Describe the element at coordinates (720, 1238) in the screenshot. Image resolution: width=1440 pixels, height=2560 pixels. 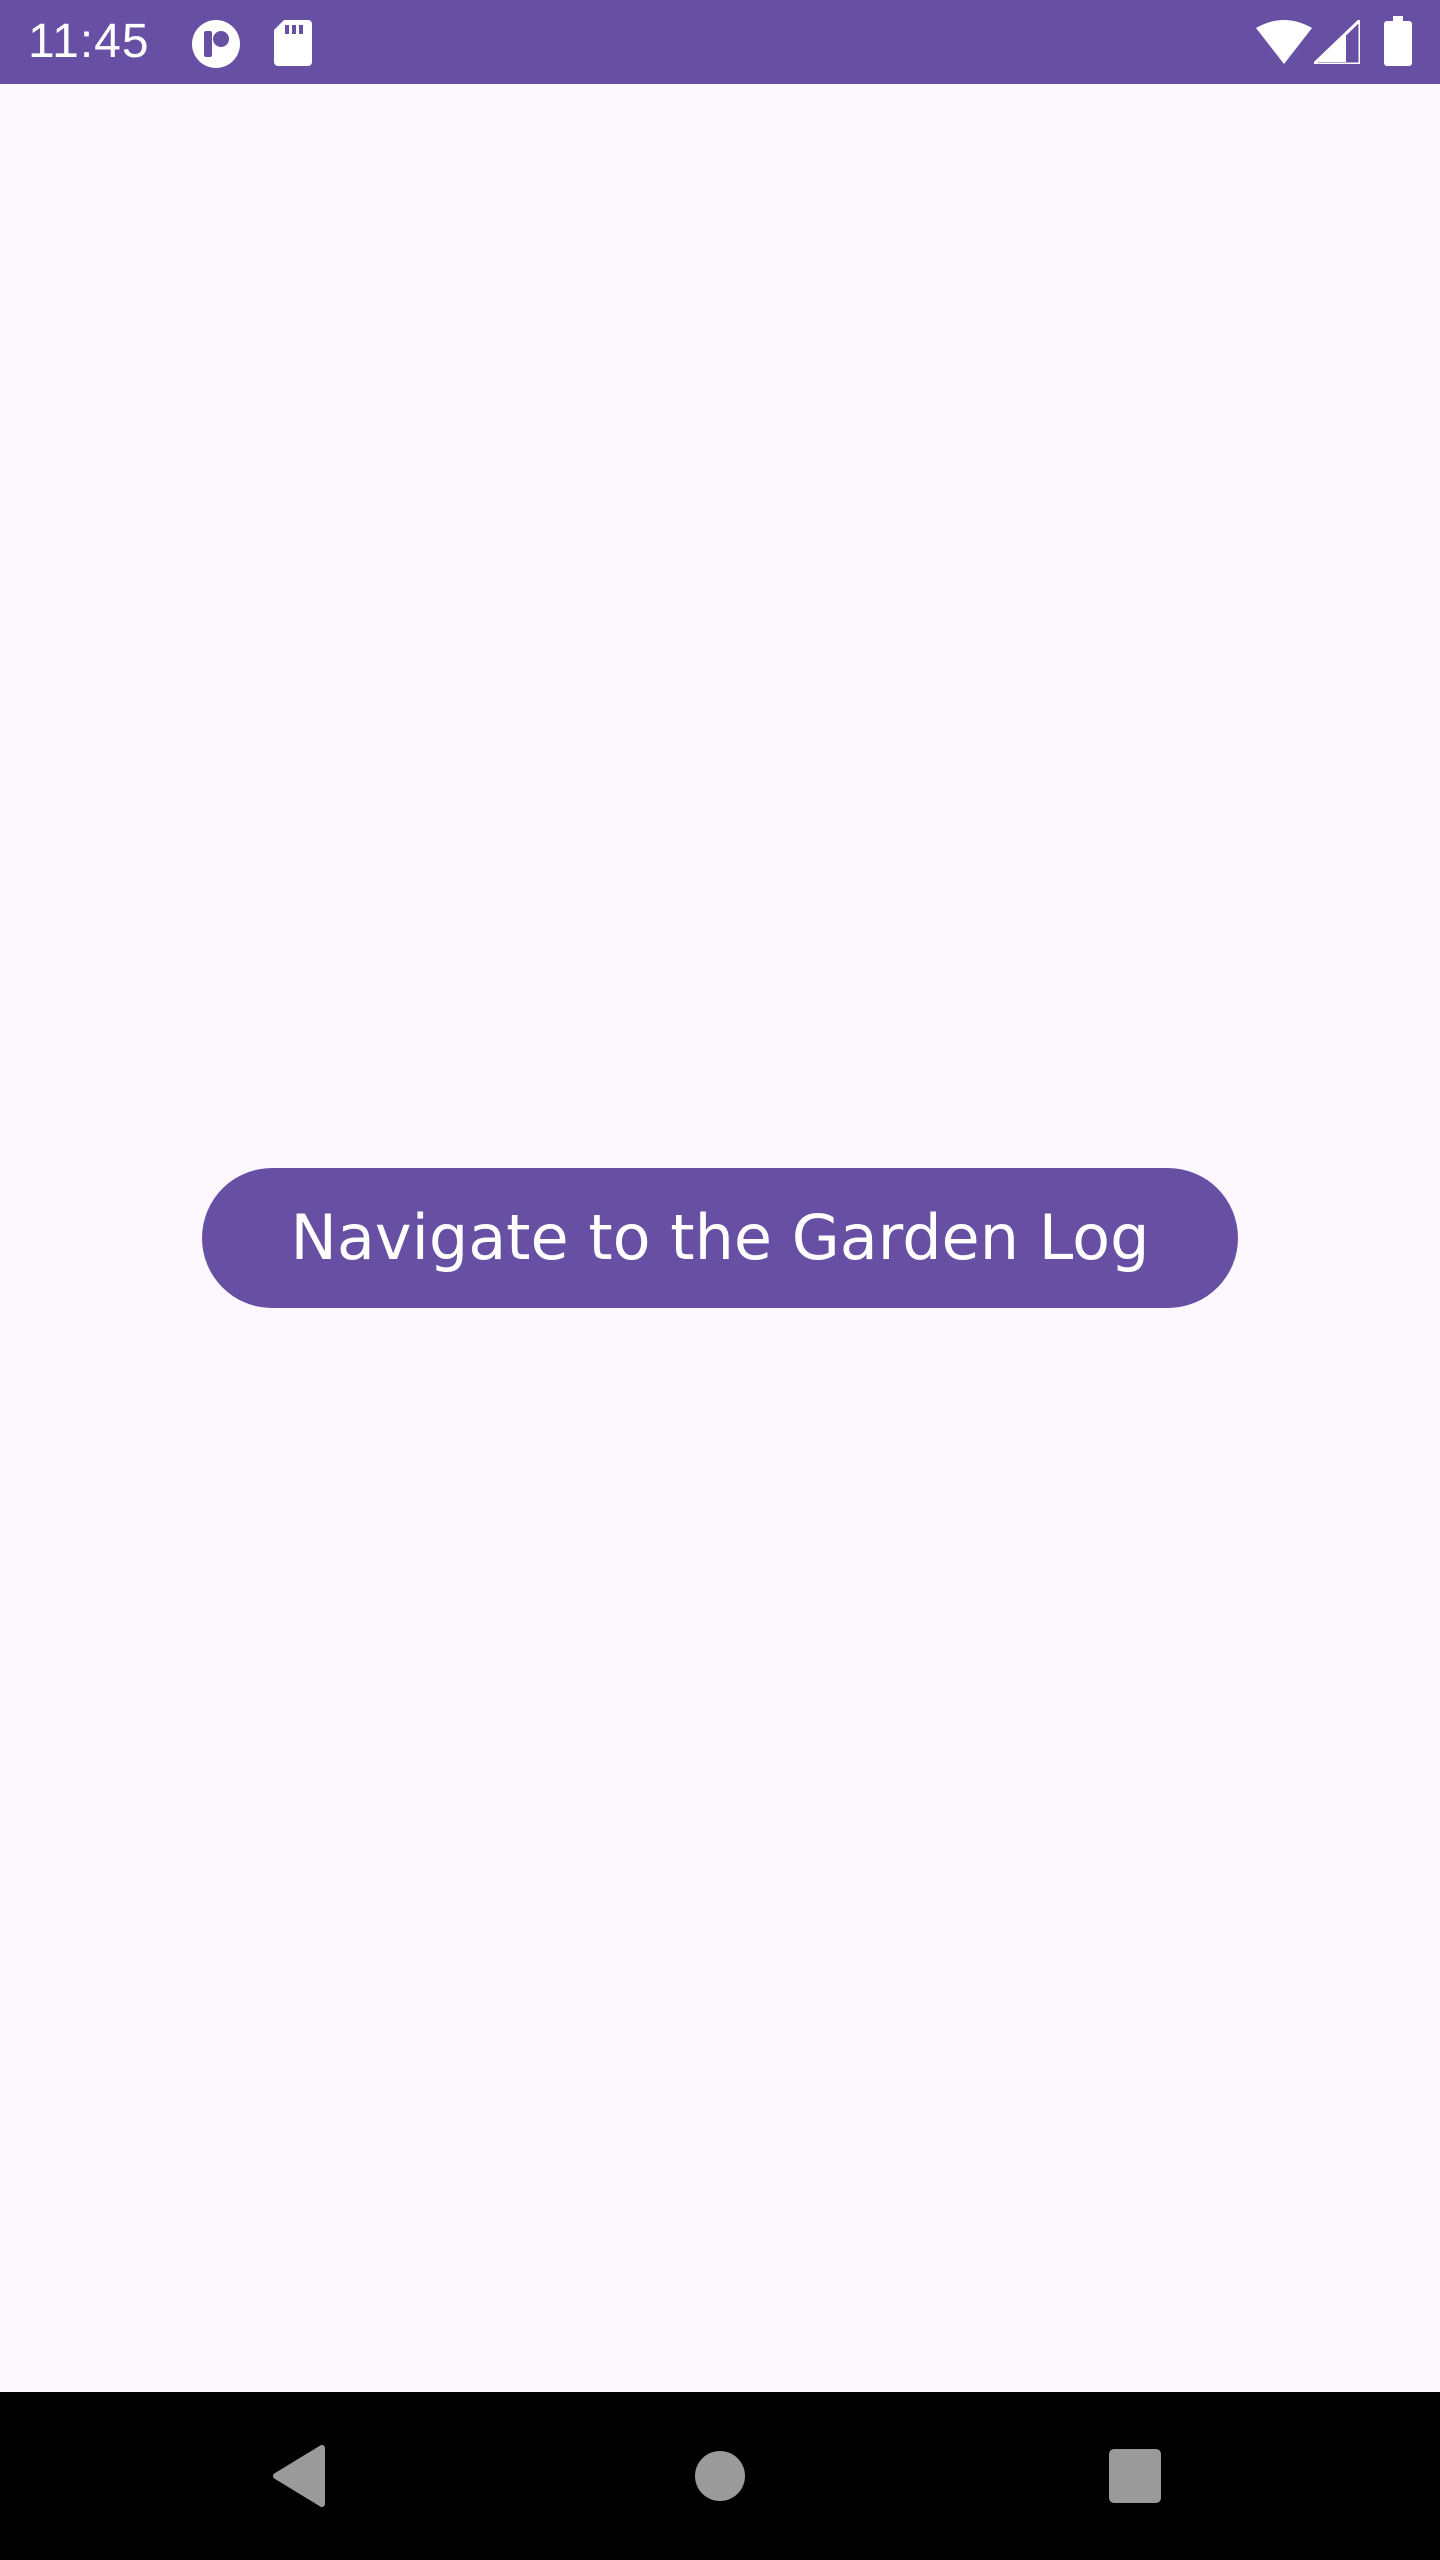
I see `navigate-garden-log-button: Navigate to the Garden Log` at that location.